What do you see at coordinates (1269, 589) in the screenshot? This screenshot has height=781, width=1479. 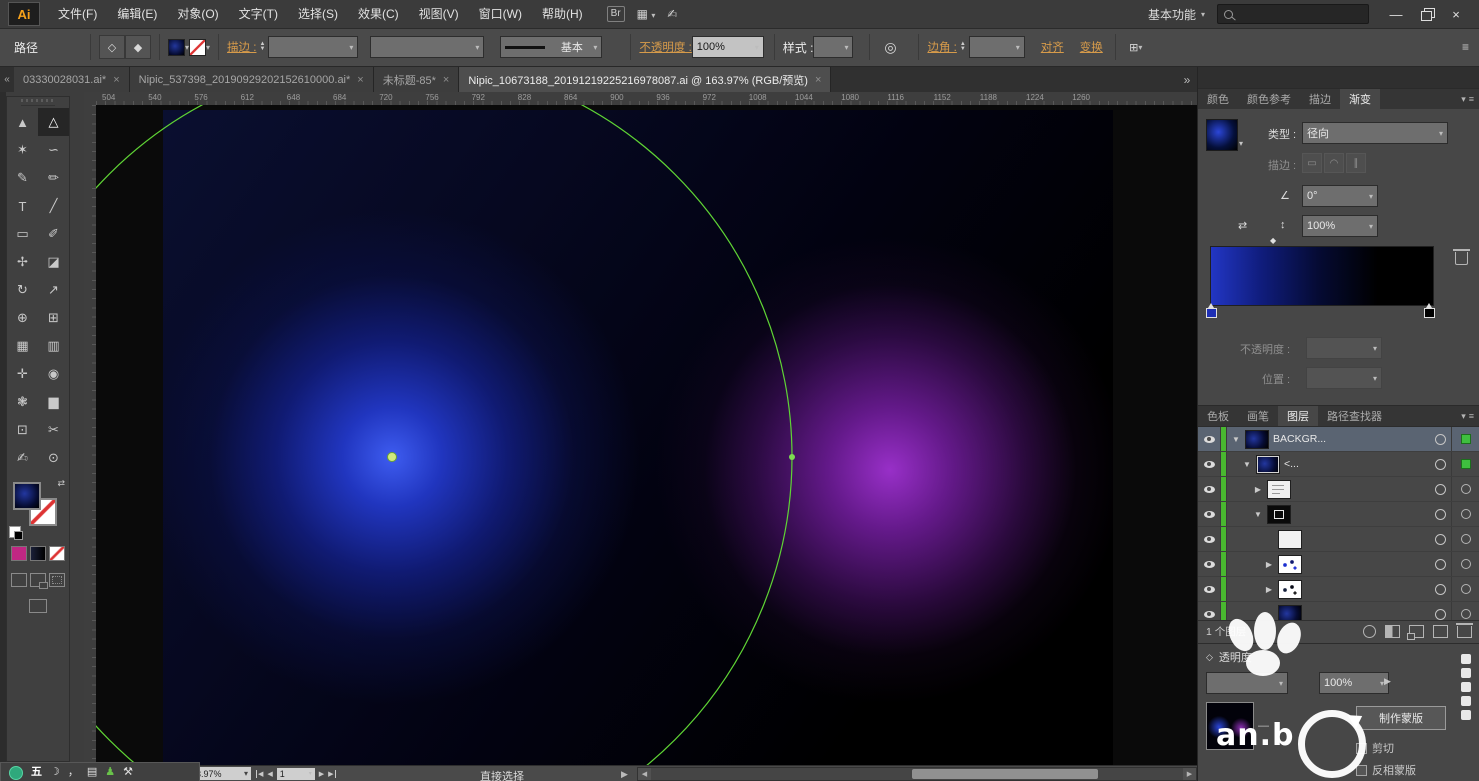 I see `expand-arrow-icon: ▶` at bounding box center [1269, 589].